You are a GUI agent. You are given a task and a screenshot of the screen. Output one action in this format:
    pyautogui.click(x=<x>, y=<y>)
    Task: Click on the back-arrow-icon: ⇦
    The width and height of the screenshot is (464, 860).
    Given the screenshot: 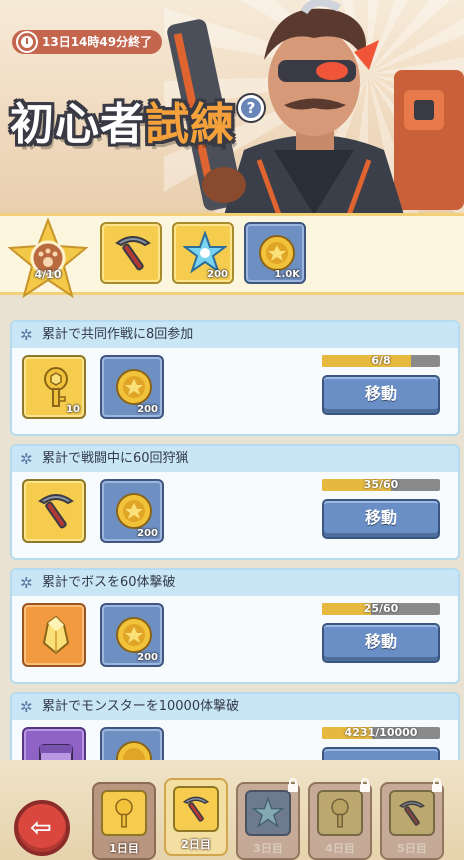 What is the action you would take?
    pyautogui.click(x=41, y=828)
    